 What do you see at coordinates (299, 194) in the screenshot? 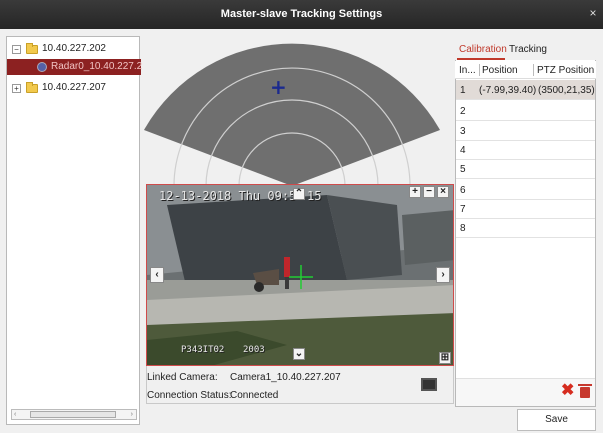
I see `pan-up-icon: ⌃` at bounding box center [299, 194].